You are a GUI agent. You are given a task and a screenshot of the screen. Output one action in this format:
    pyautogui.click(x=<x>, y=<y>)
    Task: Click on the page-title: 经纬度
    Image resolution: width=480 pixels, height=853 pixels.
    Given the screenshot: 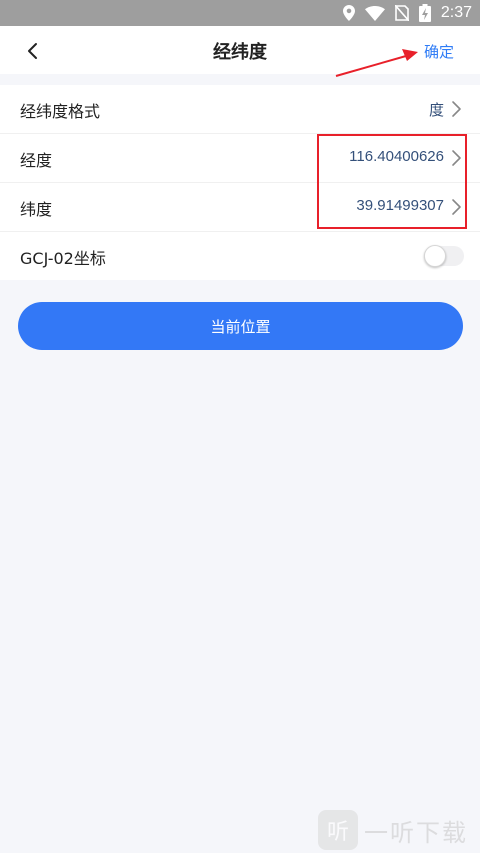 What is the action you would take?
    pyautogui.click(x=240, y=52)
    